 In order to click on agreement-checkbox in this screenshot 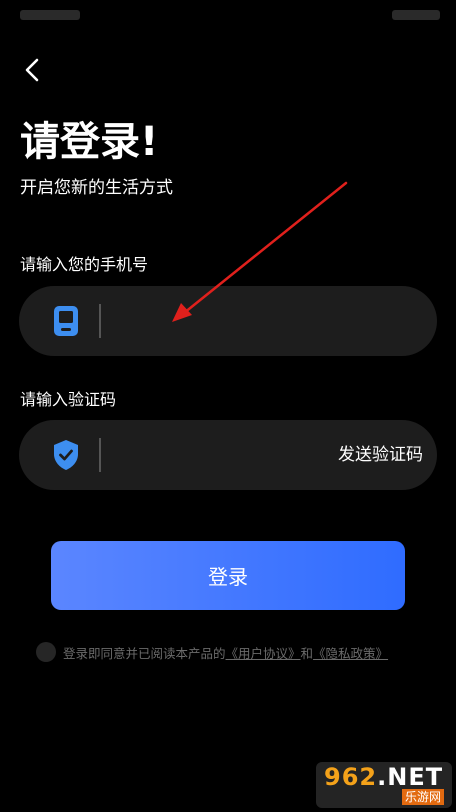, I will do `click(46, 652)`.